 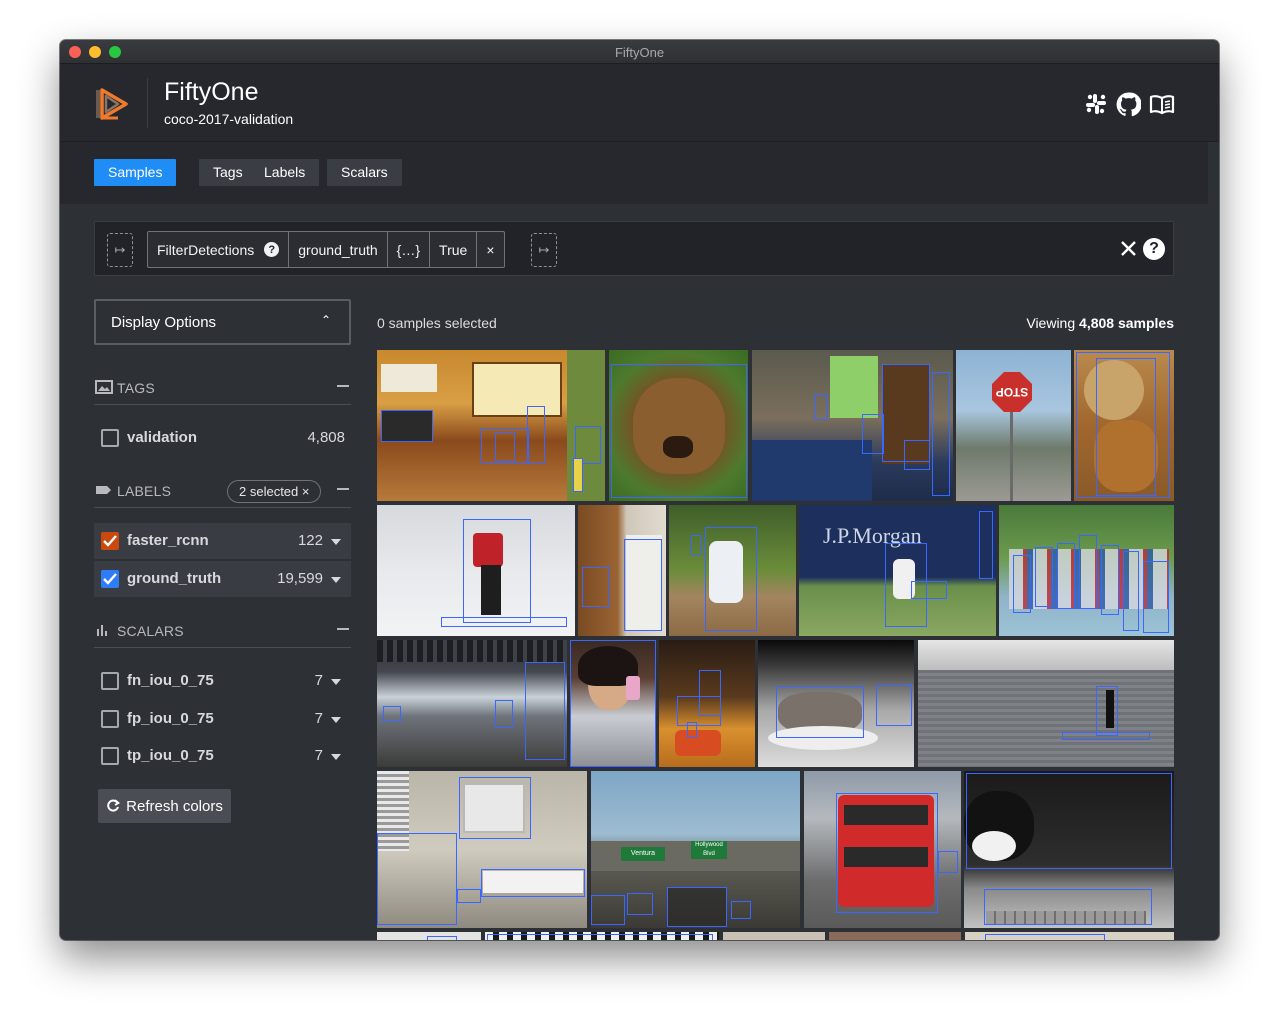 What do you see at coordinates (170, 680) in the screenshot?
I see `scalar-name: fn_iou_0_75` at bounding box center [170, 680].